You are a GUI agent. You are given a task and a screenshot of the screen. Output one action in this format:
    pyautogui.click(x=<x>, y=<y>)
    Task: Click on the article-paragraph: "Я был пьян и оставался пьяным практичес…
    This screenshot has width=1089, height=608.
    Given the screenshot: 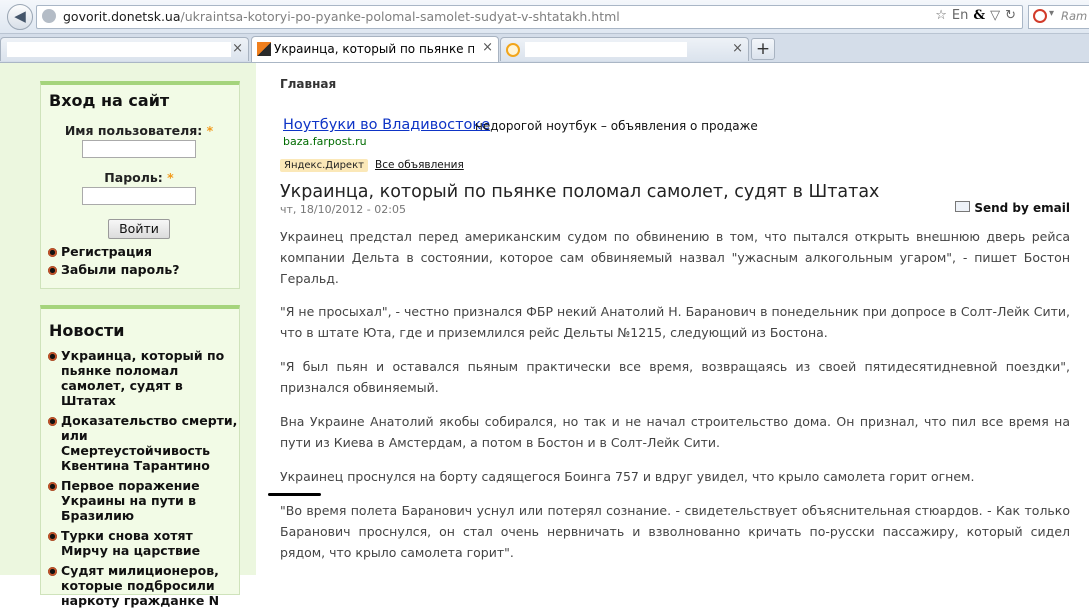 What is the action you would take?
    pyautogui.click(x=675, y=377)
    